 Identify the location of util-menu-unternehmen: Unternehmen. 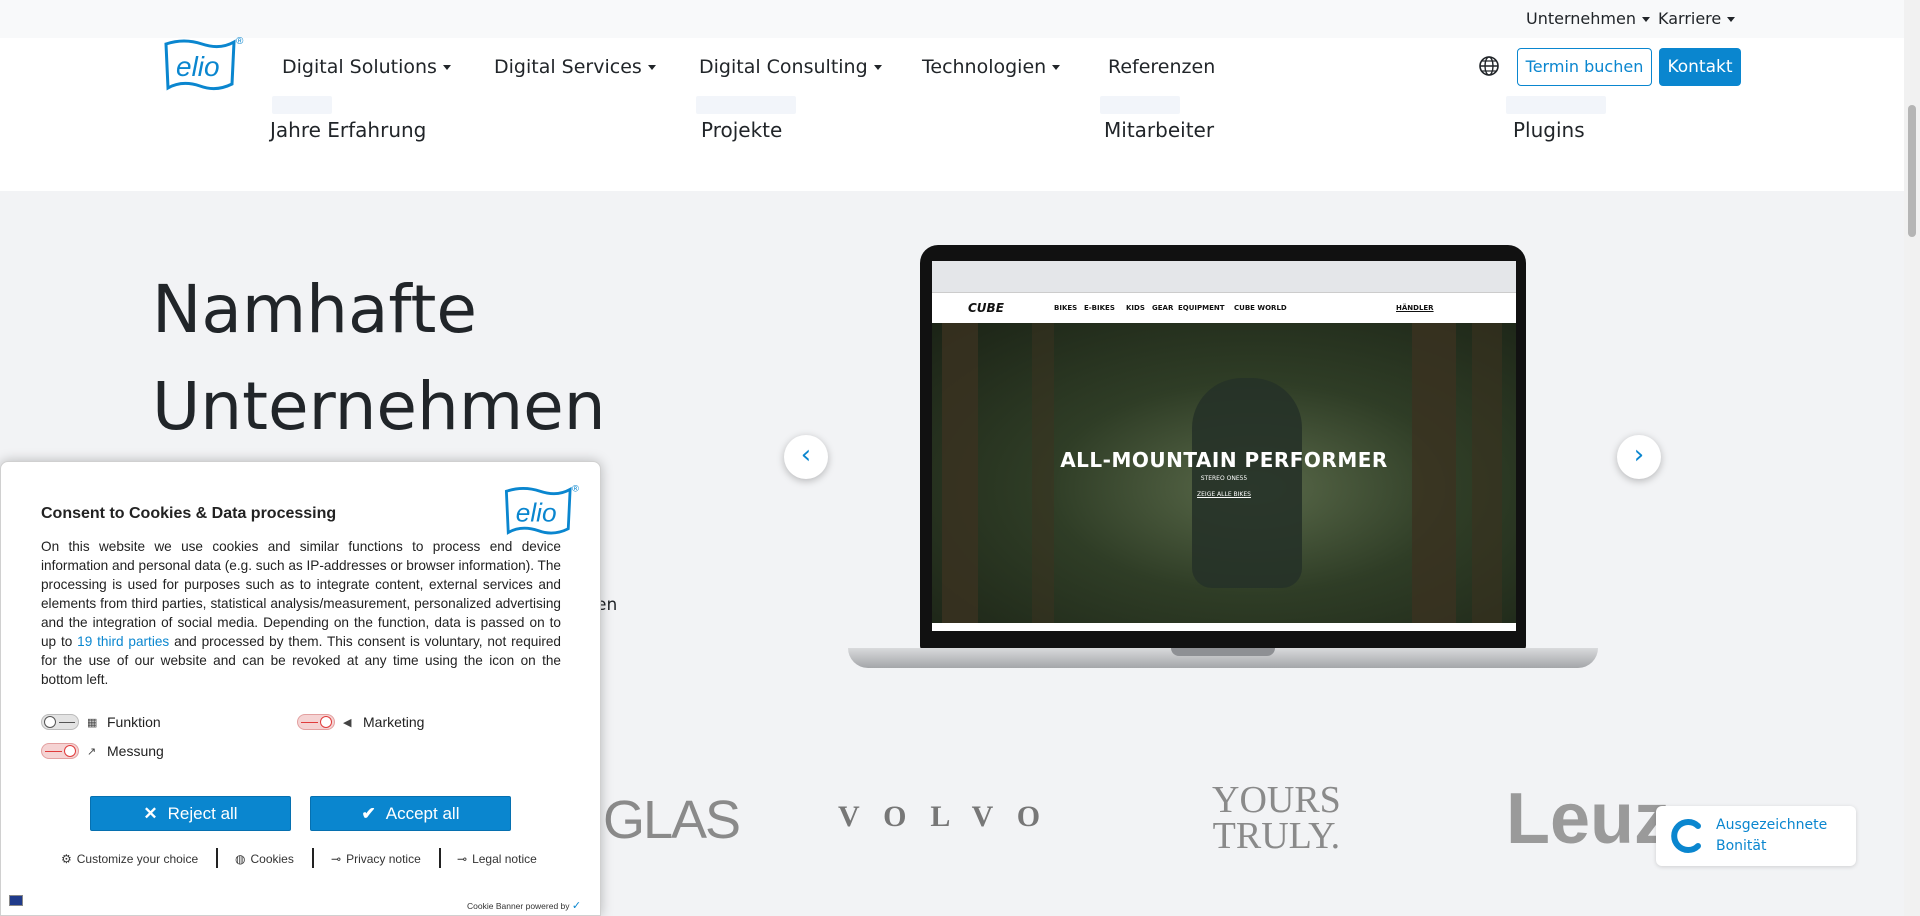
(1588, 18).